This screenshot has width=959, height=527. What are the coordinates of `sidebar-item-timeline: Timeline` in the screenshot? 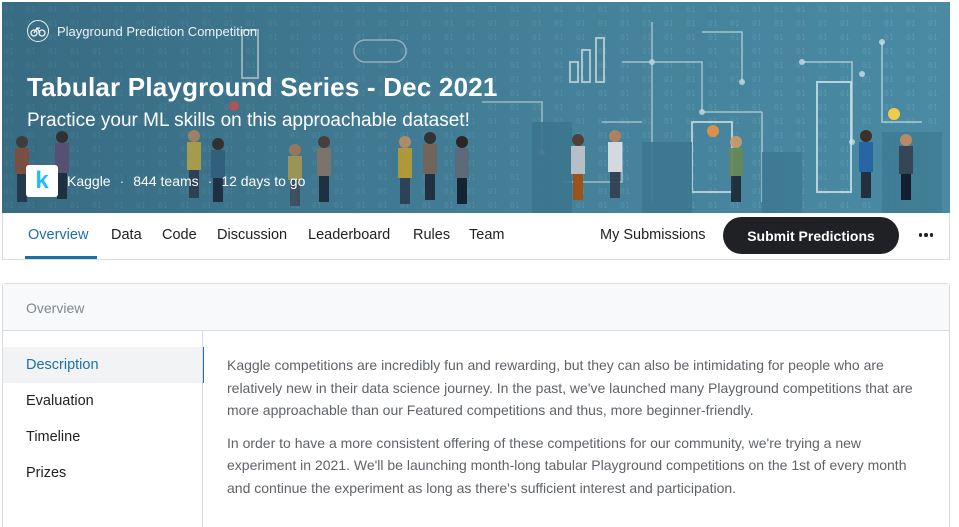 It's located at (102, 437).